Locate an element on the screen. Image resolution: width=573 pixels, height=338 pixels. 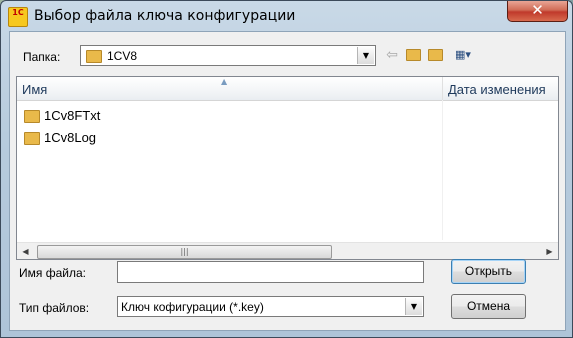
up-folder-icon is located at coordinates (413, 55).